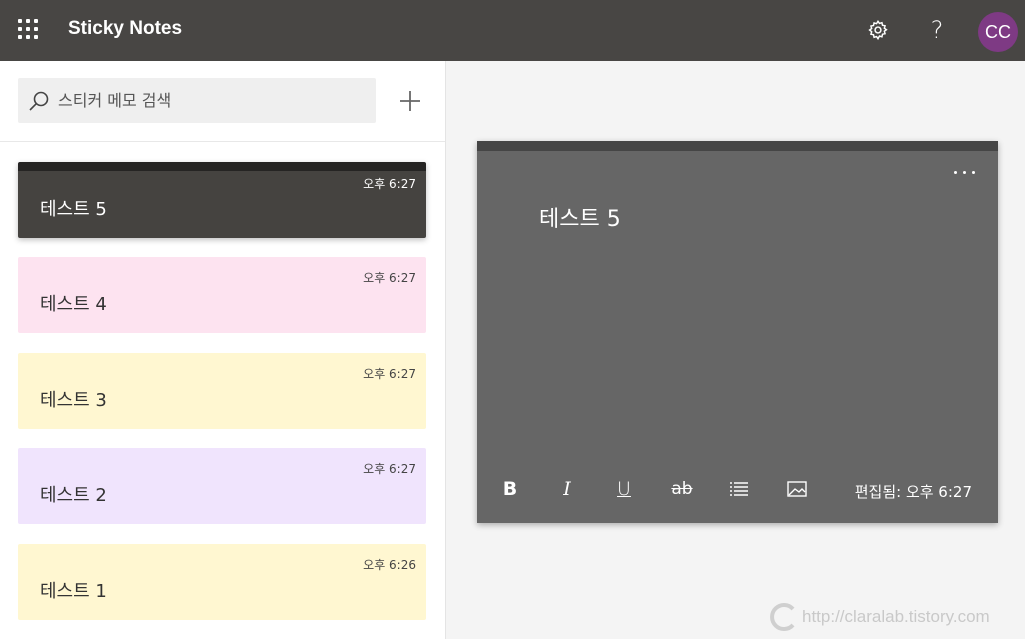  I want to click on bold-icon: B, so click(510, 489).